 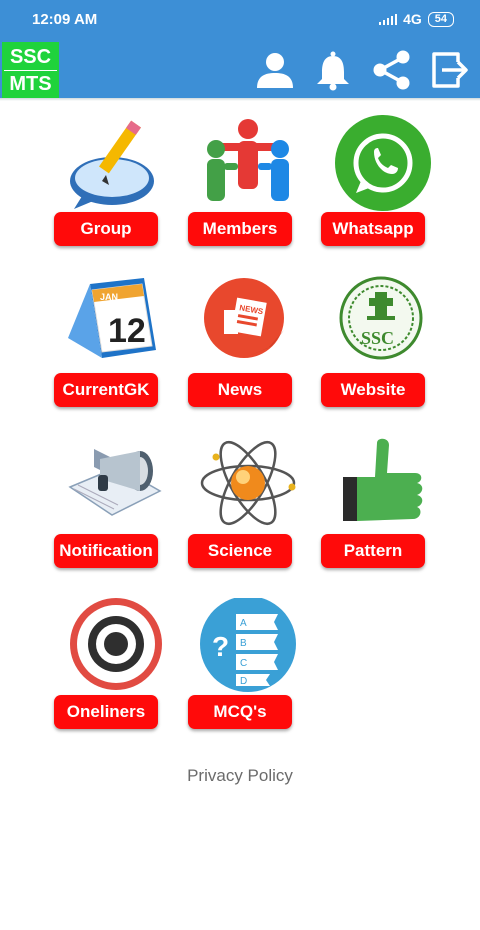 I want to click on chat-pencil-icon, so click(x=112, y=164).